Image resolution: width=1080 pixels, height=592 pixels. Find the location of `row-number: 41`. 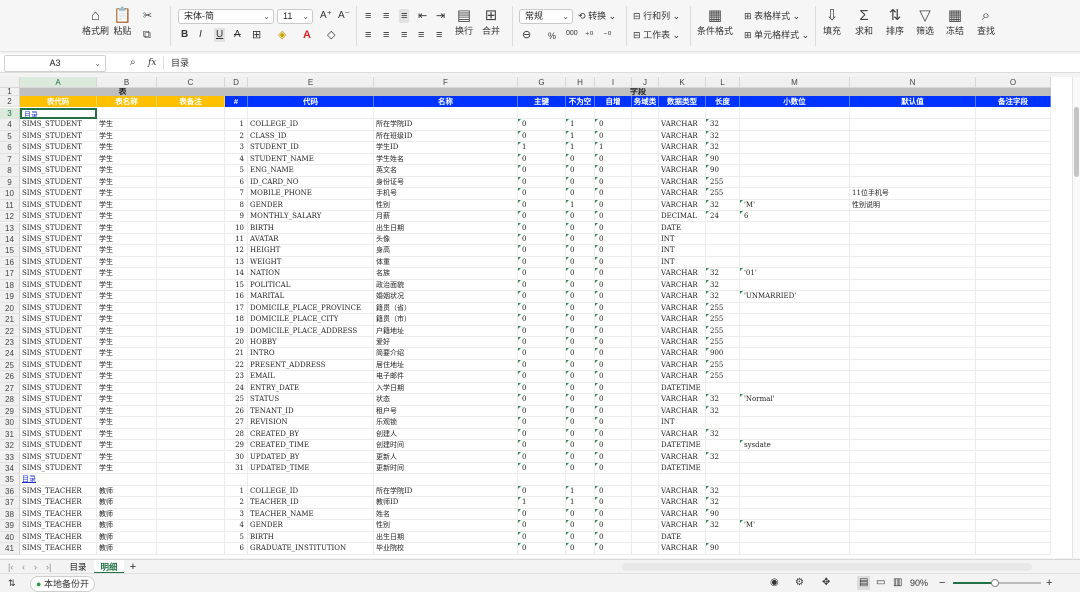

row-number: 41 is located at coordinates (10, 549).